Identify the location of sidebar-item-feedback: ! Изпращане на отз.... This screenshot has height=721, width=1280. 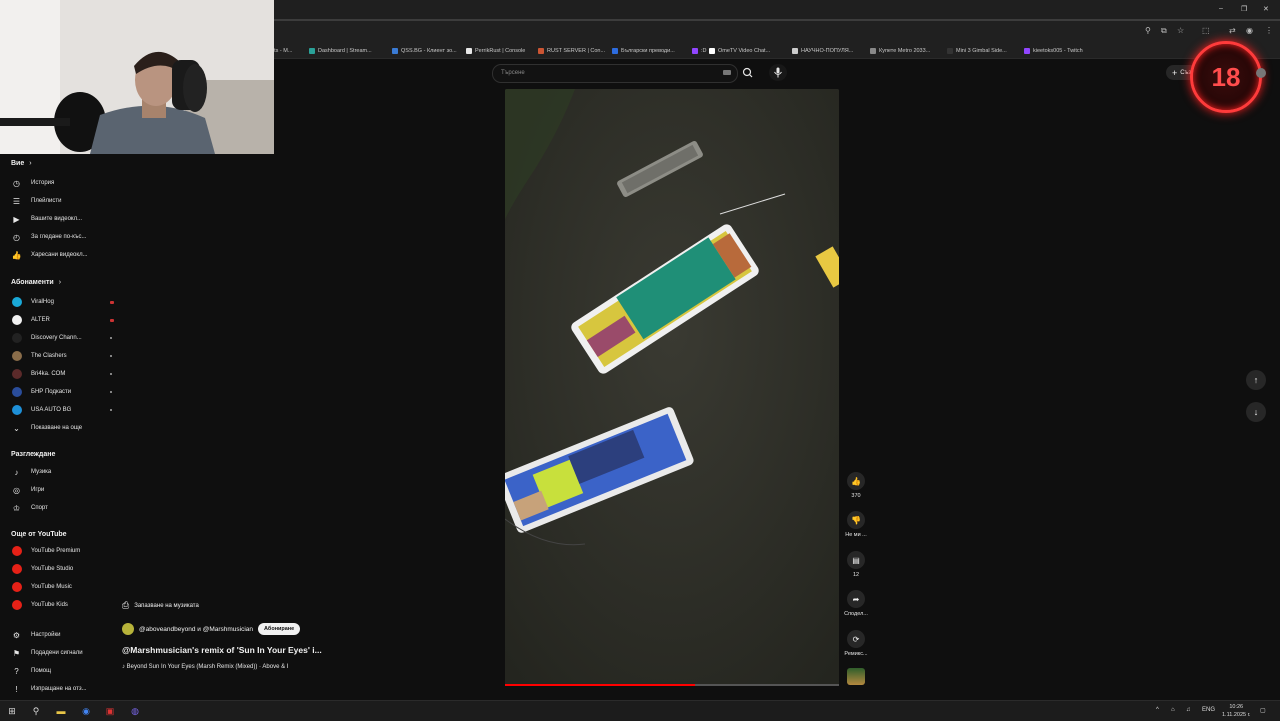
(58, 689).